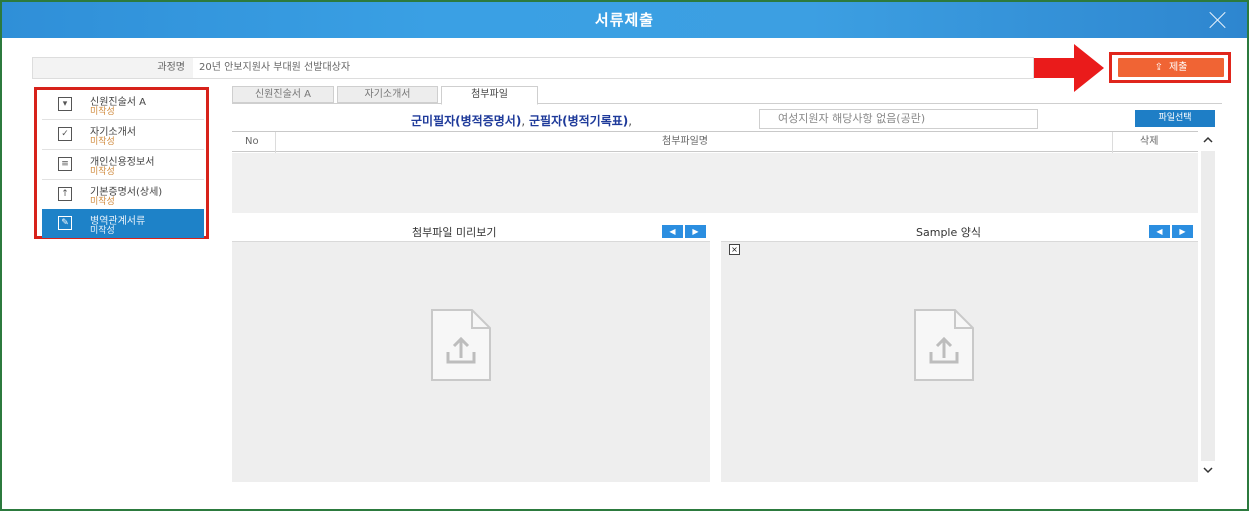 This screenshot has height=511, width=1249. Describe the element at coordinates (65, 223) in the screenshot. I see `edit-icon: ✎` at that location.